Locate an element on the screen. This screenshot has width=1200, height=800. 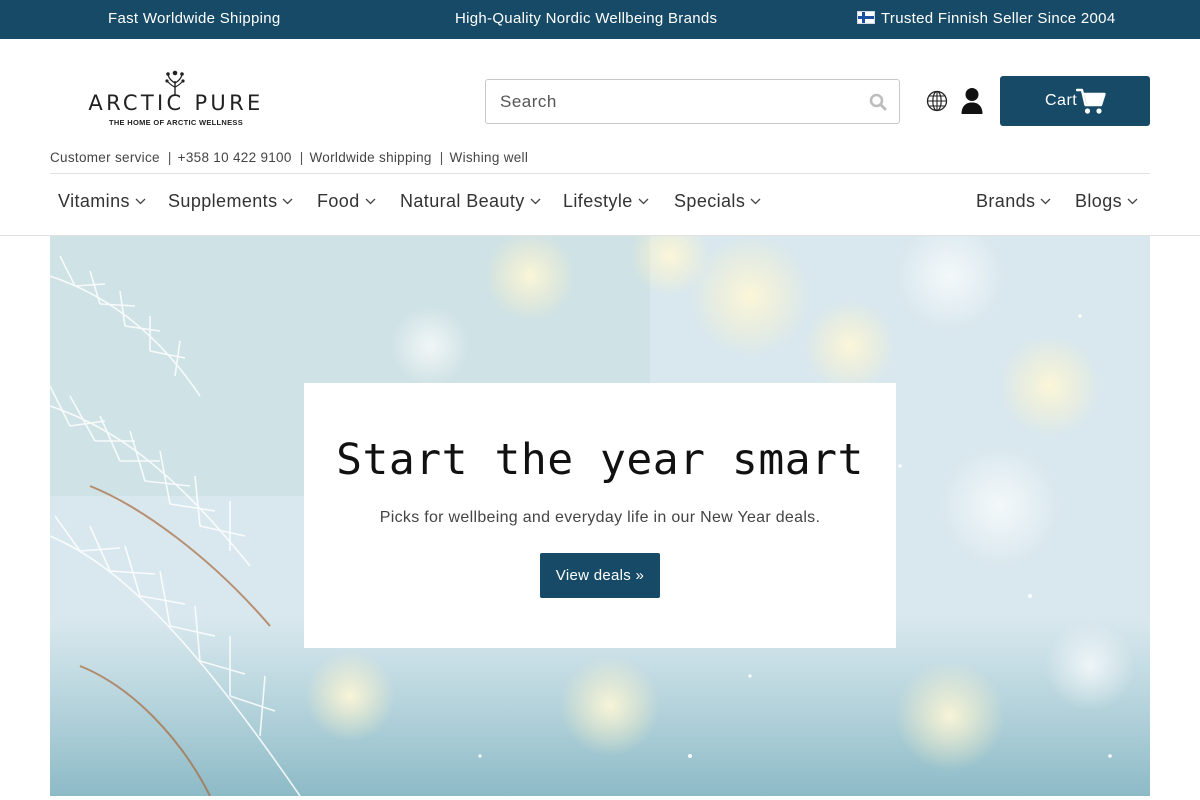
nav-item-brands: Brands is located at coordinates (1013, 201).